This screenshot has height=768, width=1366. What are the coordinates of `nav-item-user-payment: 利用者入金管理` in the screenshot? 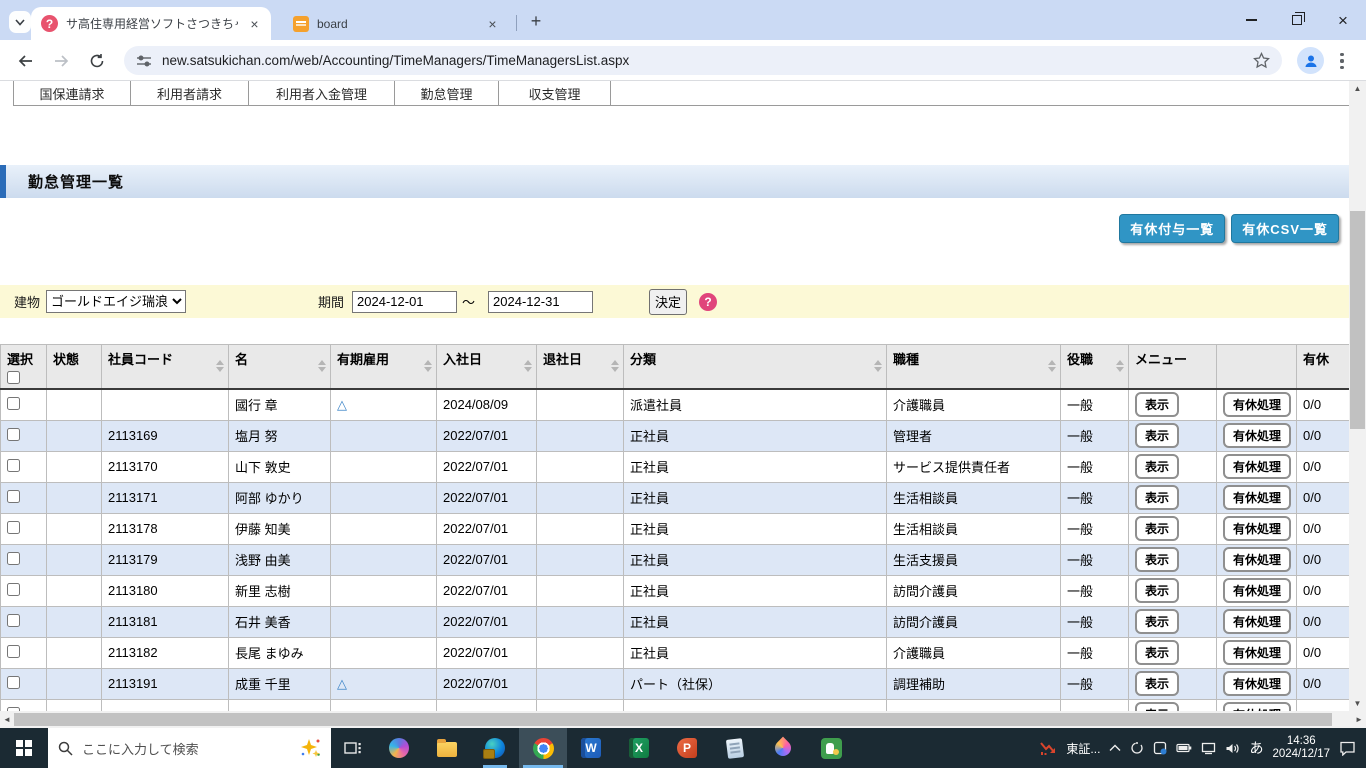 It's located at (322, 93).